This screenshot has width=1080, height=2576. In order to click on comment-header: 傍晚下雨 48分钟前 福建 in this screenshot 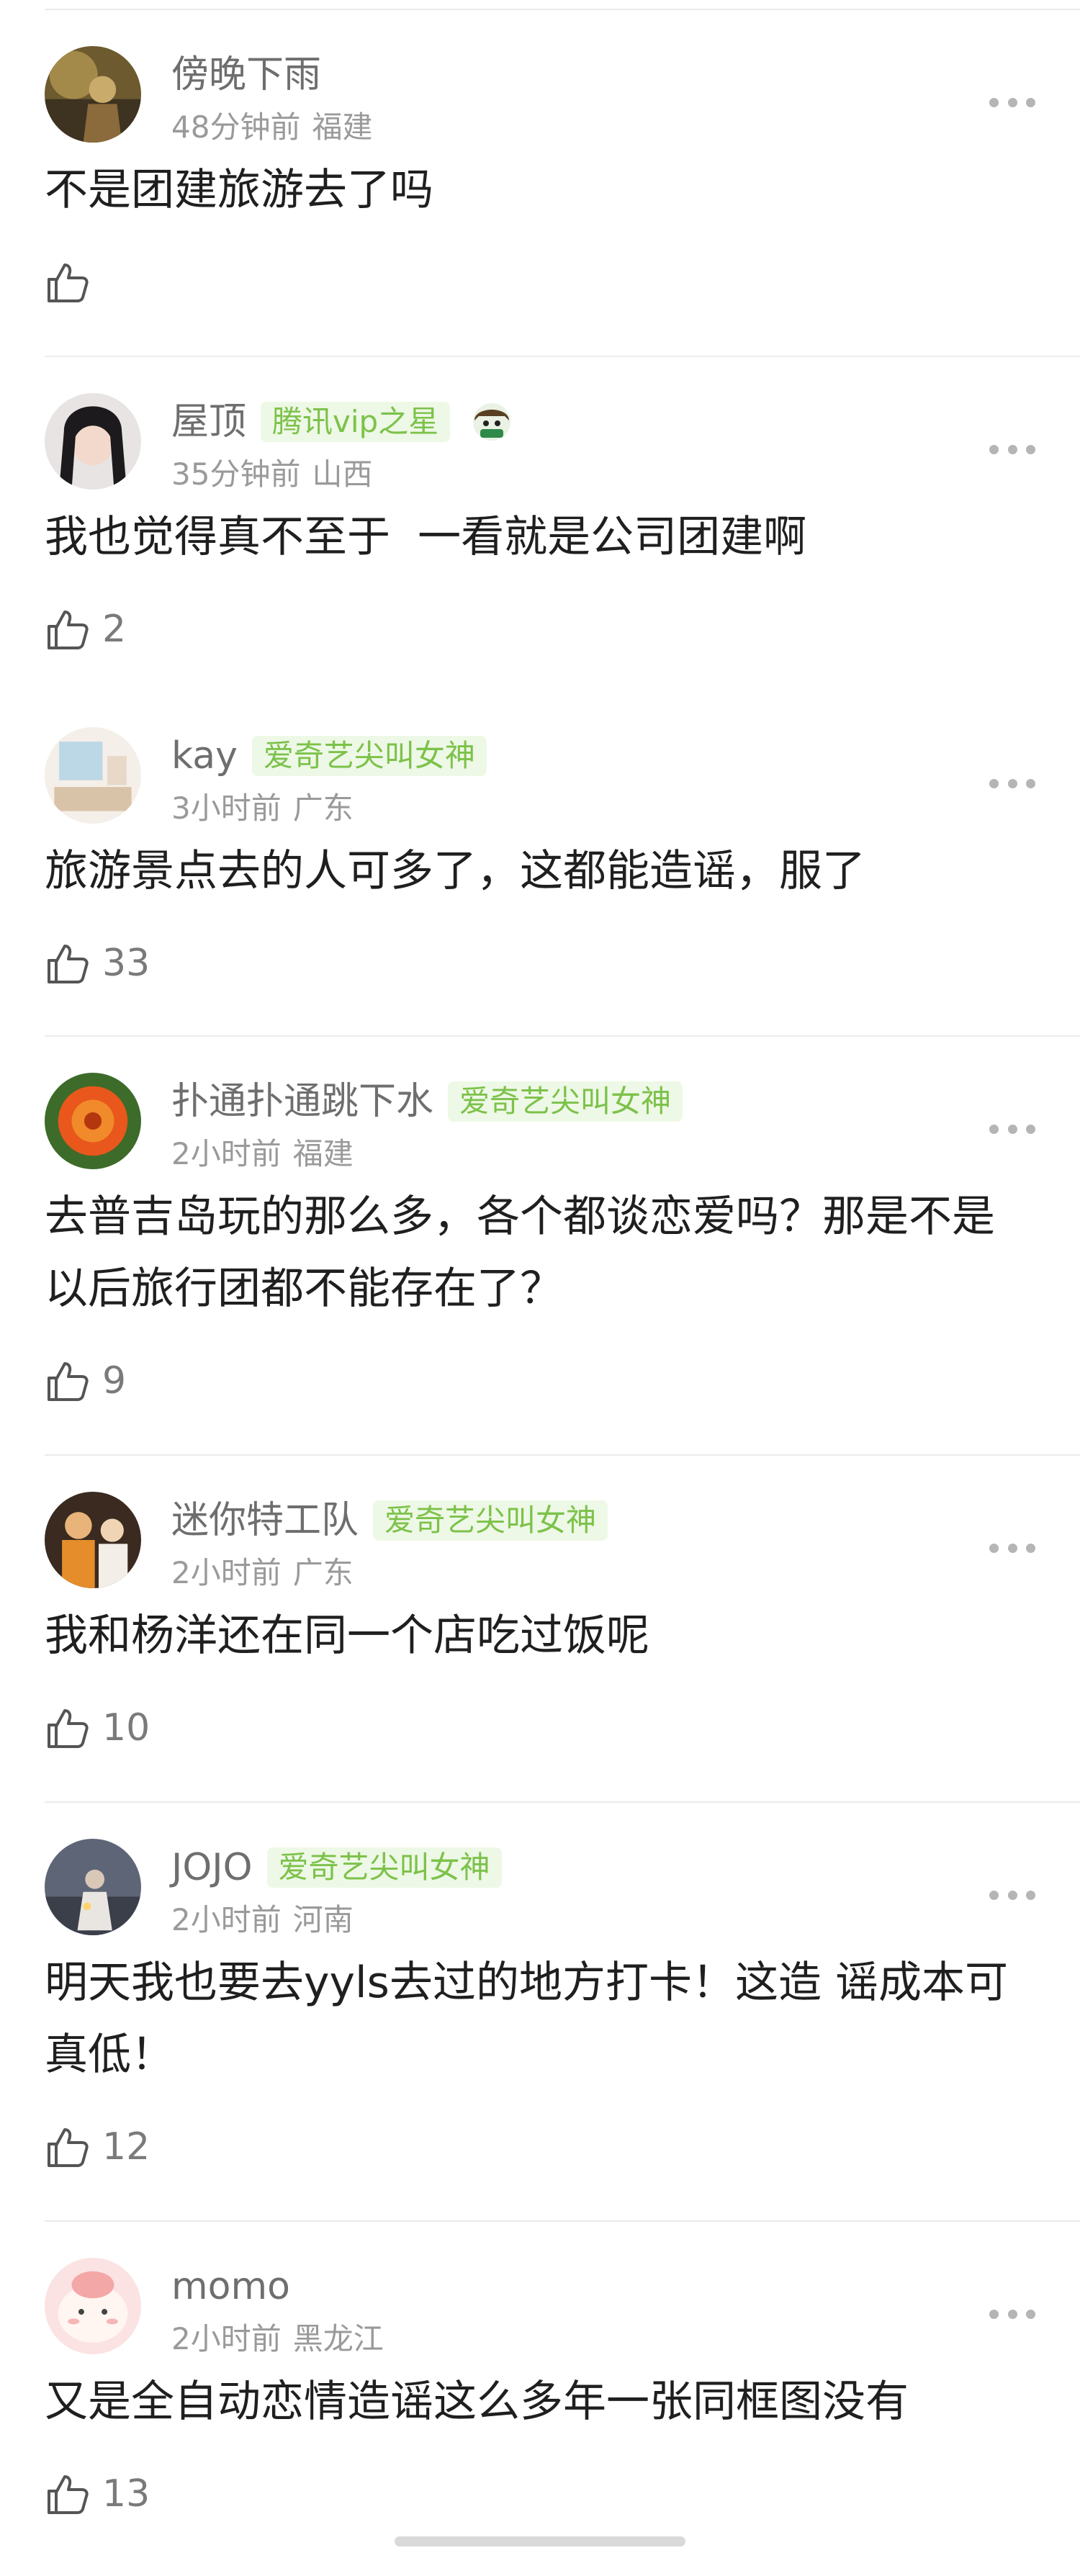, I will do `click(562, 77)`.